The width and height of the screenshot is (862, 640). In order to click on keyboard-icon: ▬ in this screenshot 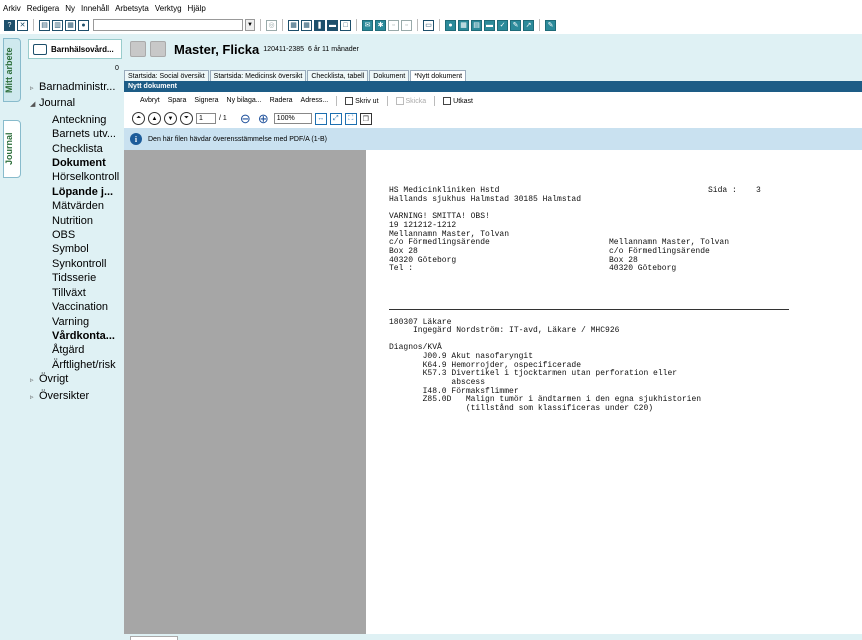, I will do `click(489, 25)`.